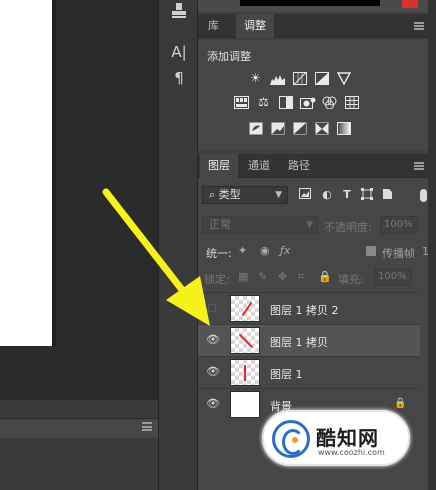  Describe the element at coordinates (325, 276) in the screenshot. I see `lock-all-icon: 🔒` at that location.